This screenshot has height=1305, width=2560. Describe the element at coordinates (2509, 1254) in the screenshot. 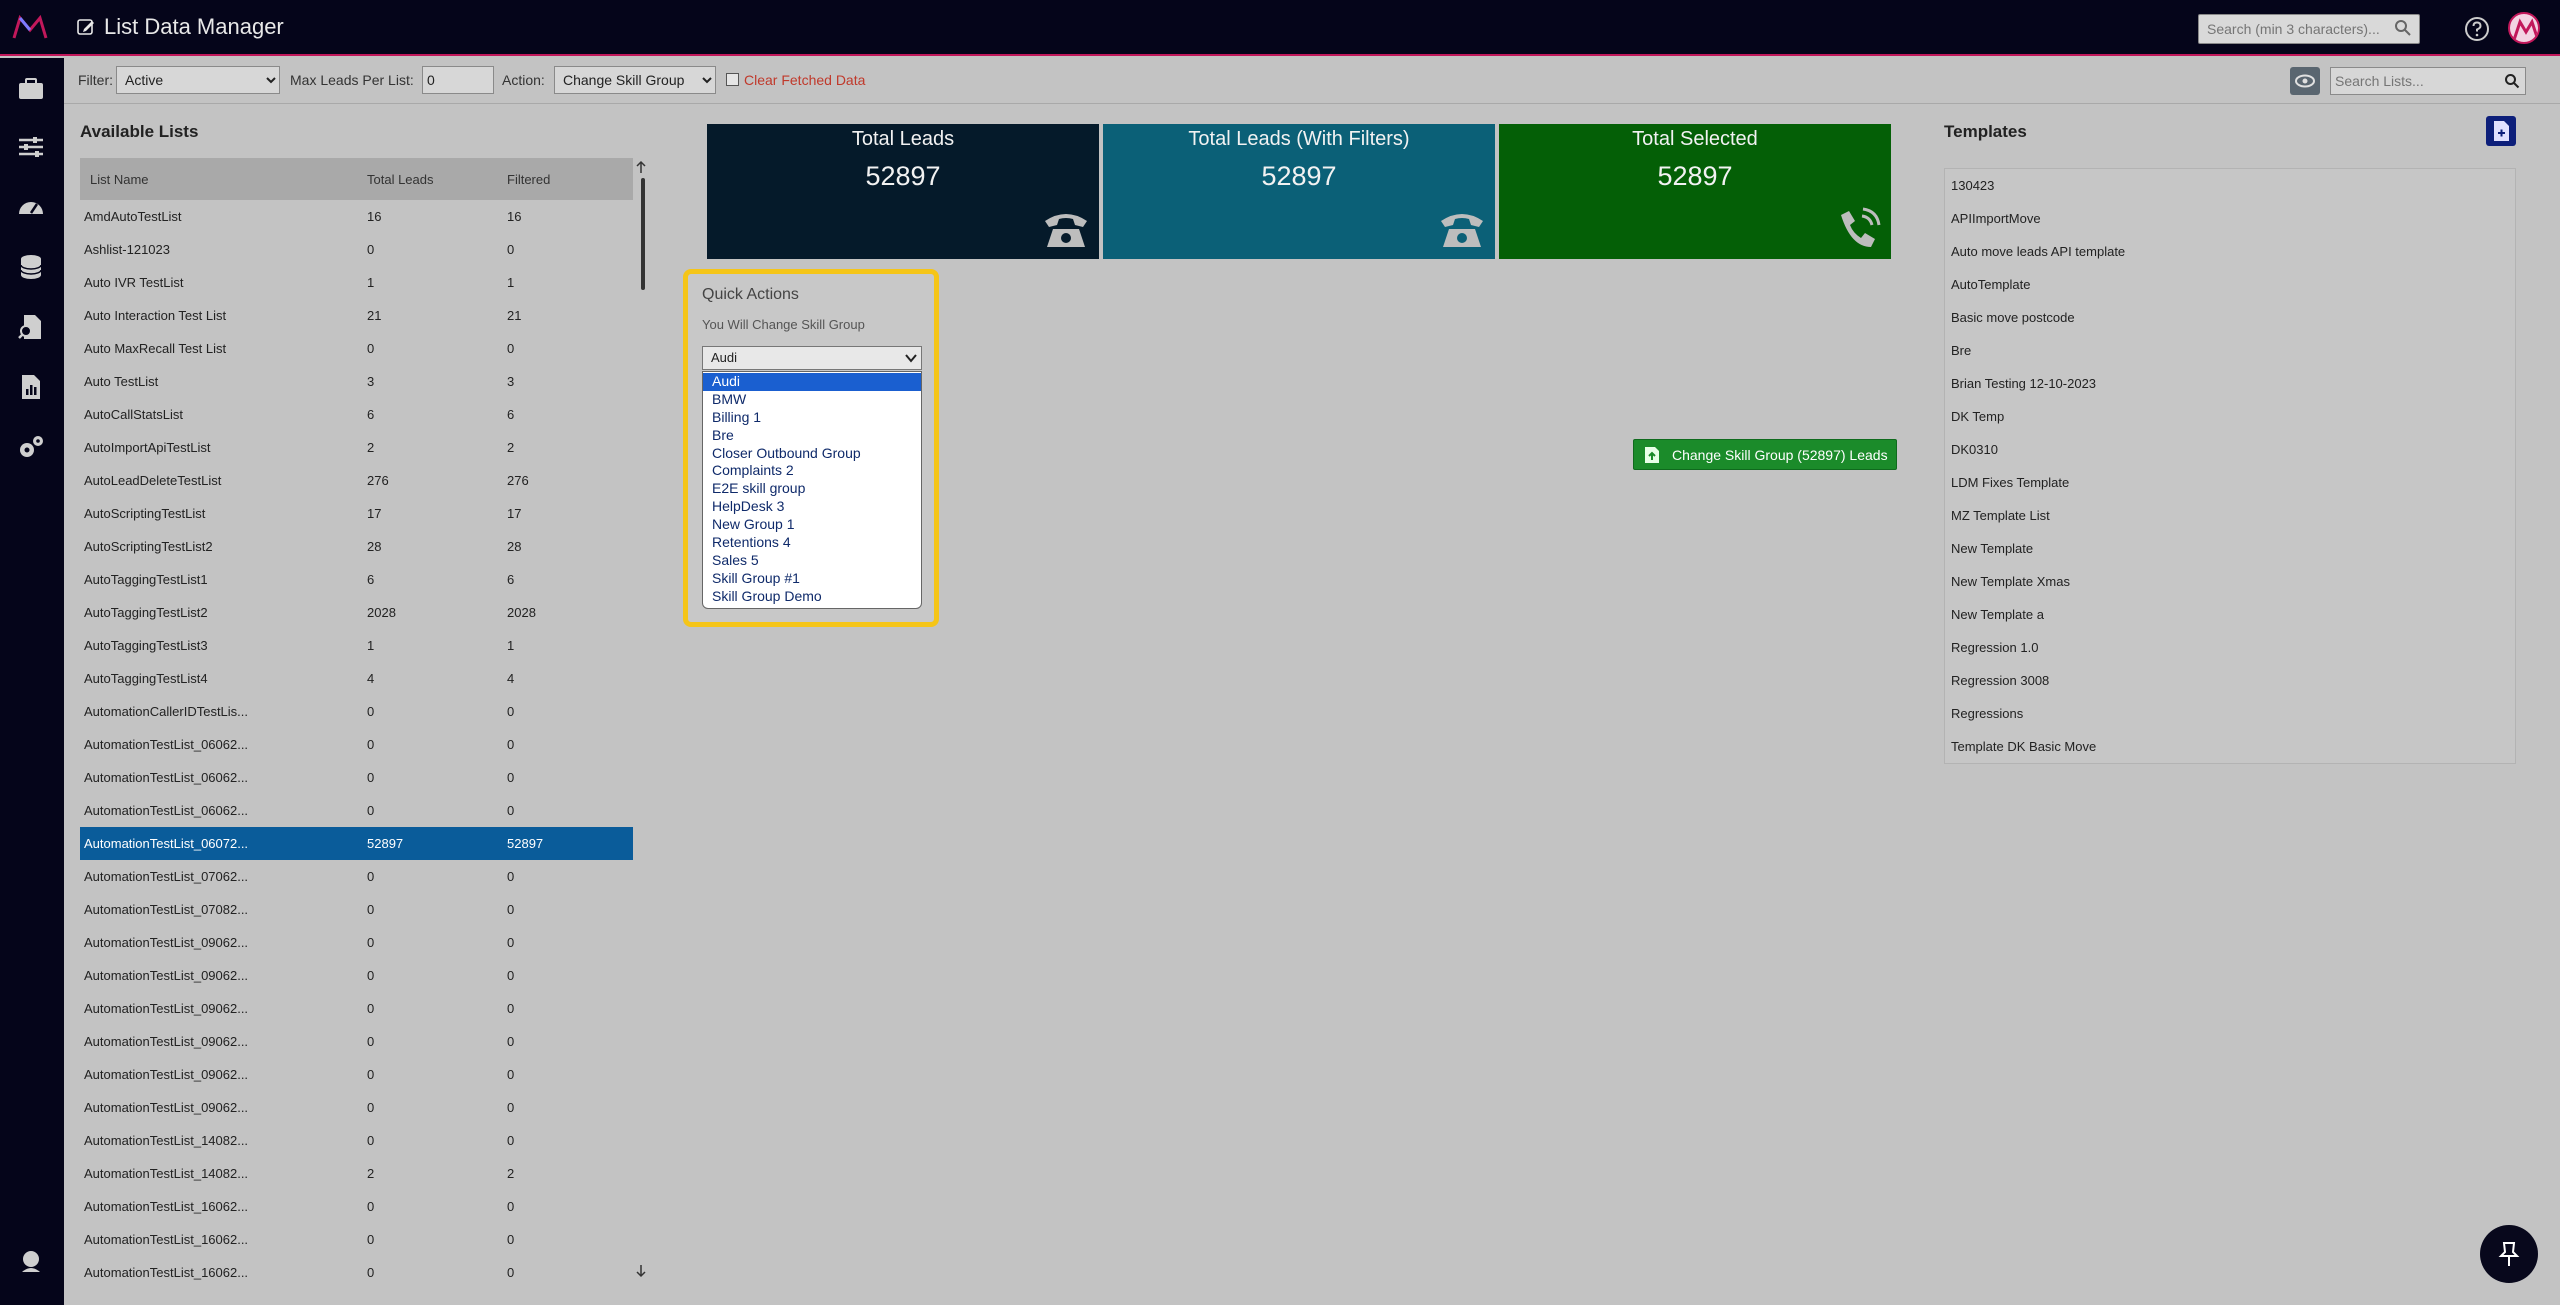

I see `pin-button` at that location.